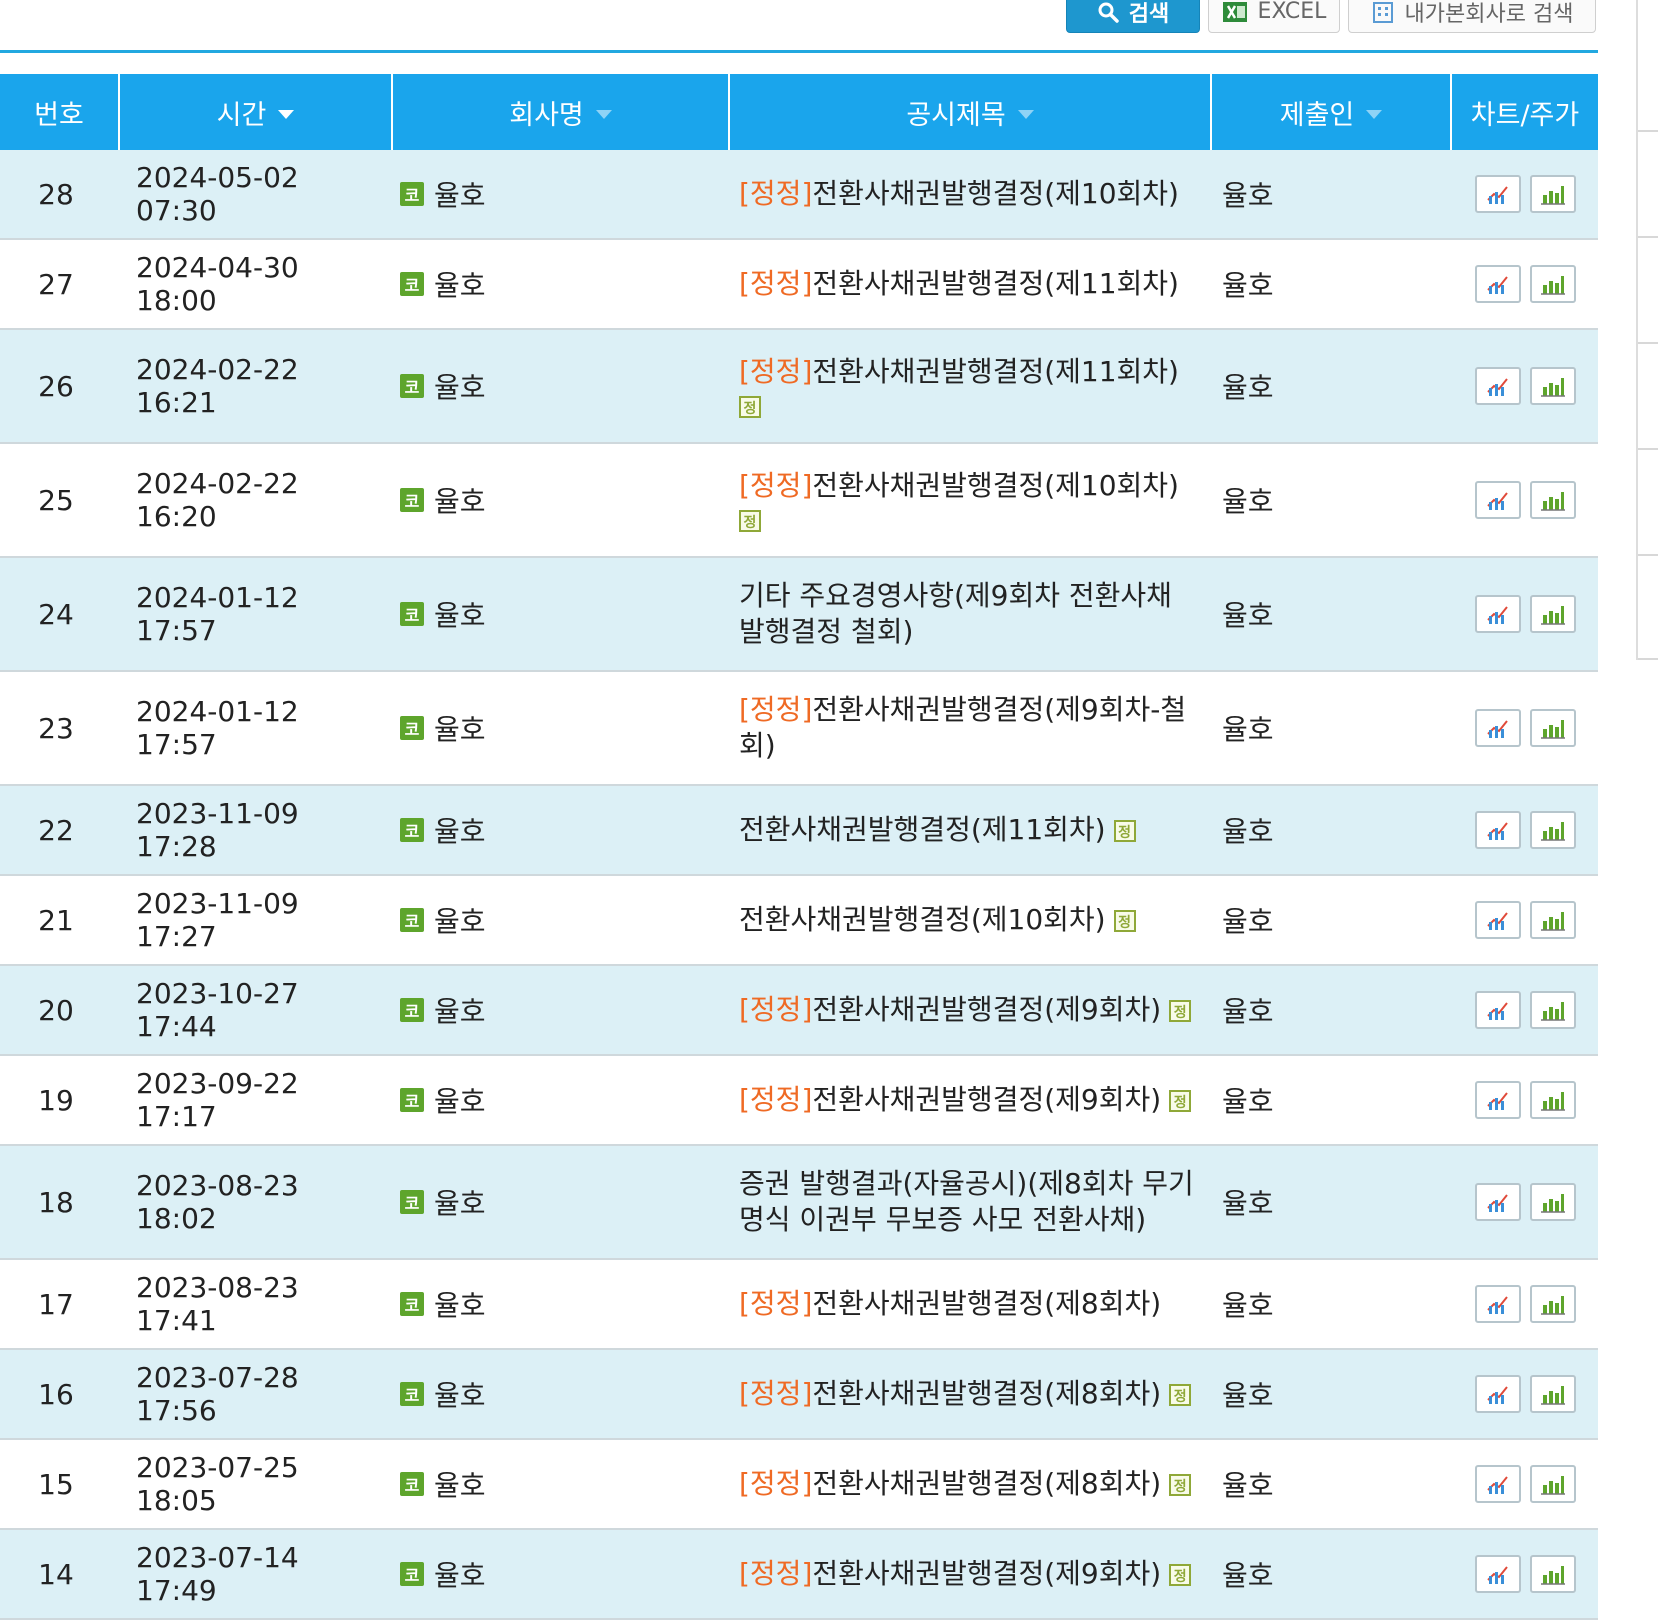 The height and width of the screenshot is (1620, 1658). I want to click on row-time: 2023-10-27 17:44, so click(217, 1010).